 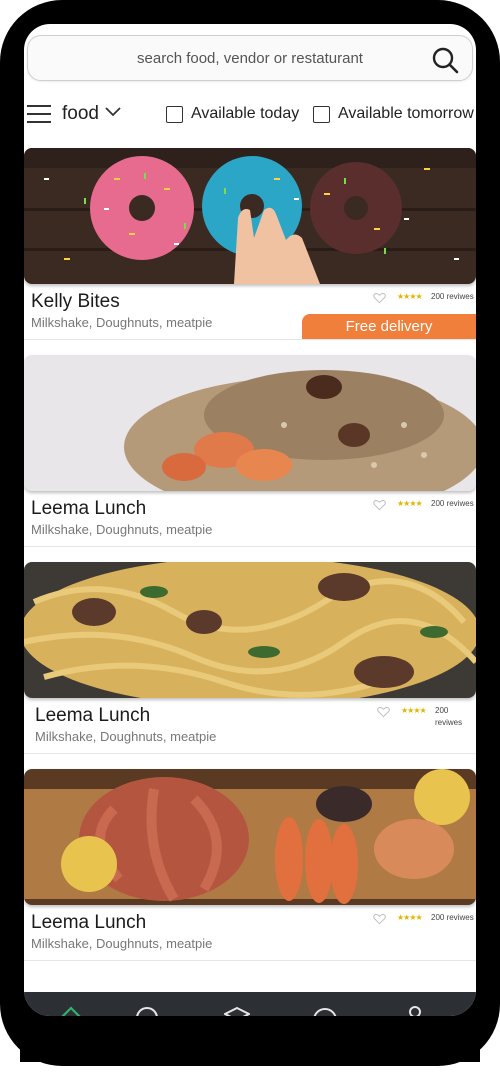 I want to click on chat-icon, so click(x=325, y=1010).